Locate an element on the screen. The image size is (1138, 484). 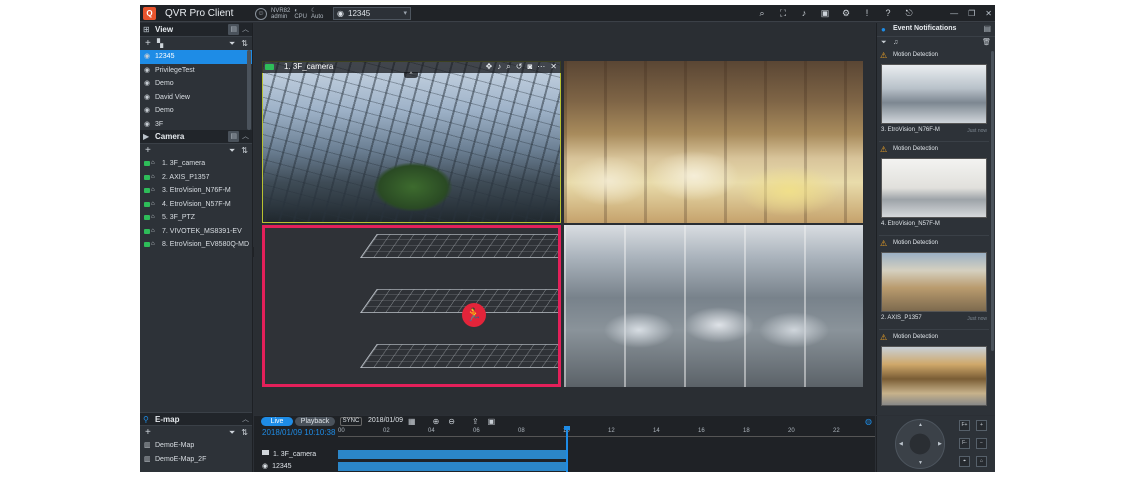
view-section-header: ⊞ View ▤ ︿ is located at coordinates (196, 30).